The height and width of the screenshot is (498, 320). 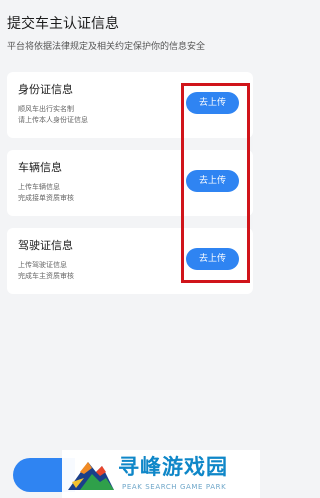 What do you see at coordinates (53, 120) in the screenshot?
I see `card-desc-line: 请上传本人身份证信息` at bounding box center [53, 120].